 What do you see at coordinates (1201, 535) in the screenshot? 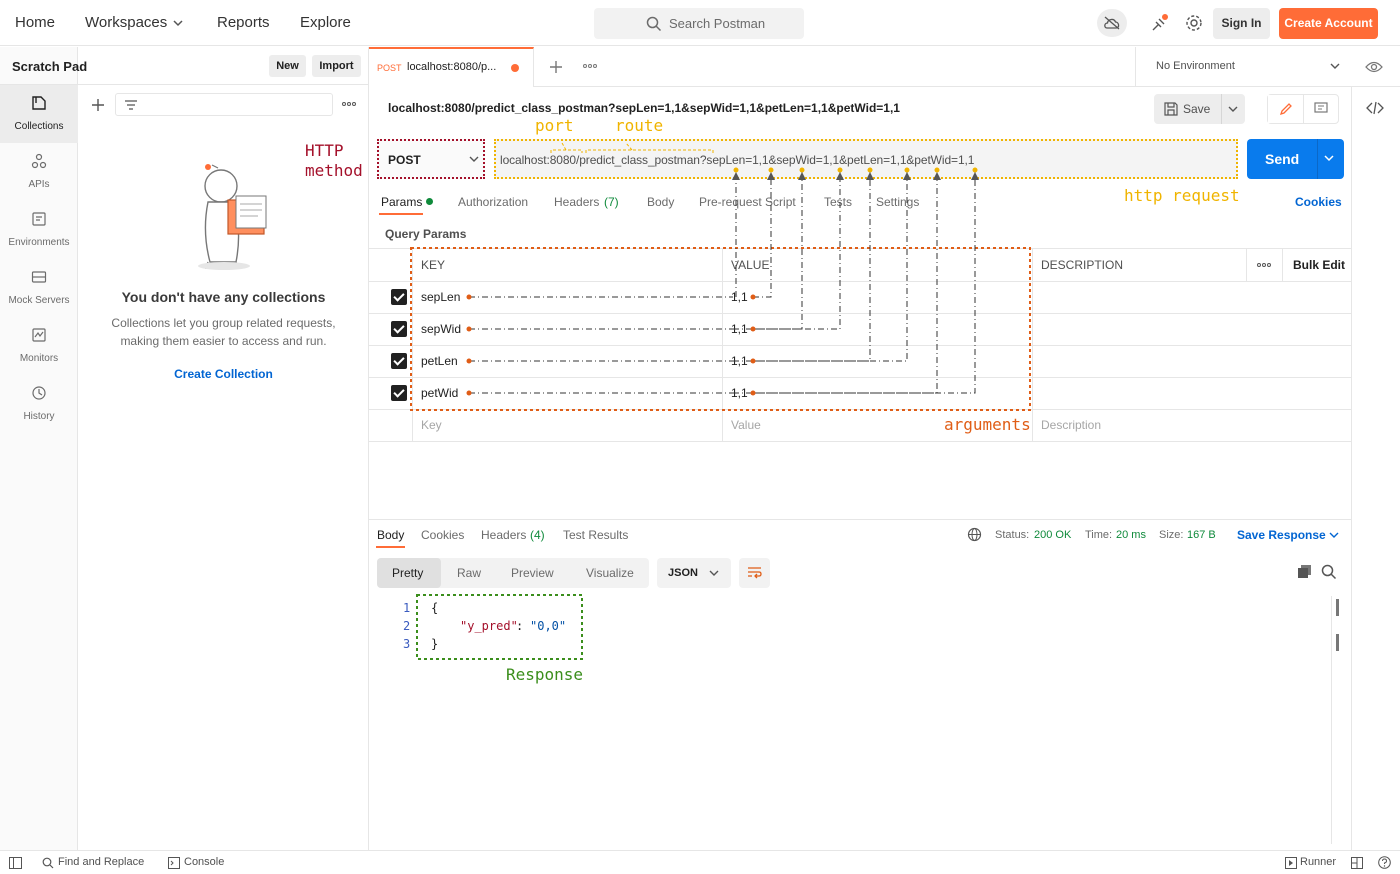
I see `size-value: 167 B` at bounding box center [1201, 535].